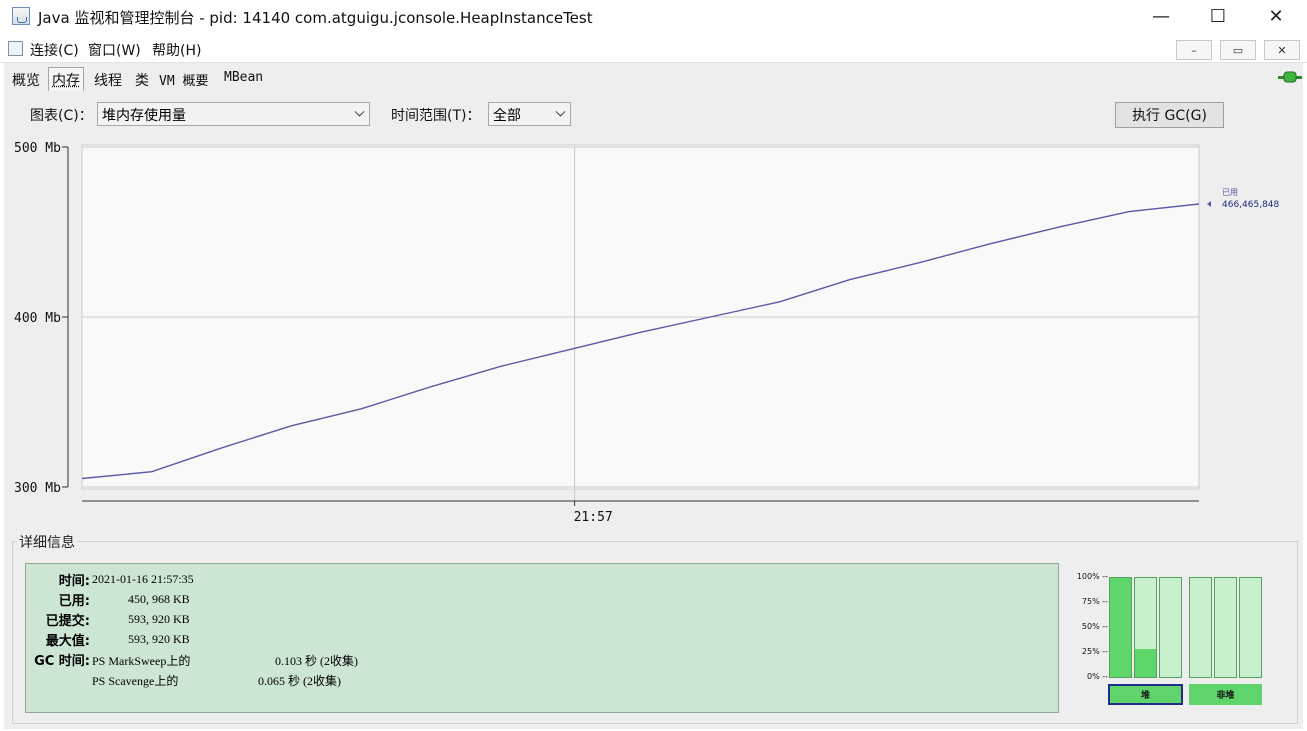 The image size is (1307, 731). What do you see at coordinates (243, 79) in the screenshot?
I see `tab-mbean: MBean` at bounding box center [243, 79].